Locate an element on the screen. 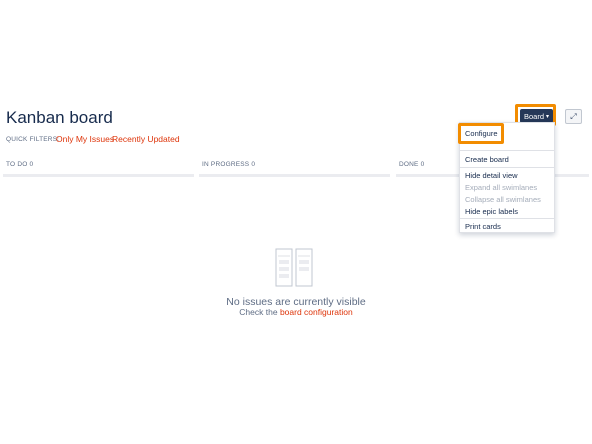  column-header-done: DONE 0 is located at coordinates (411, 164).